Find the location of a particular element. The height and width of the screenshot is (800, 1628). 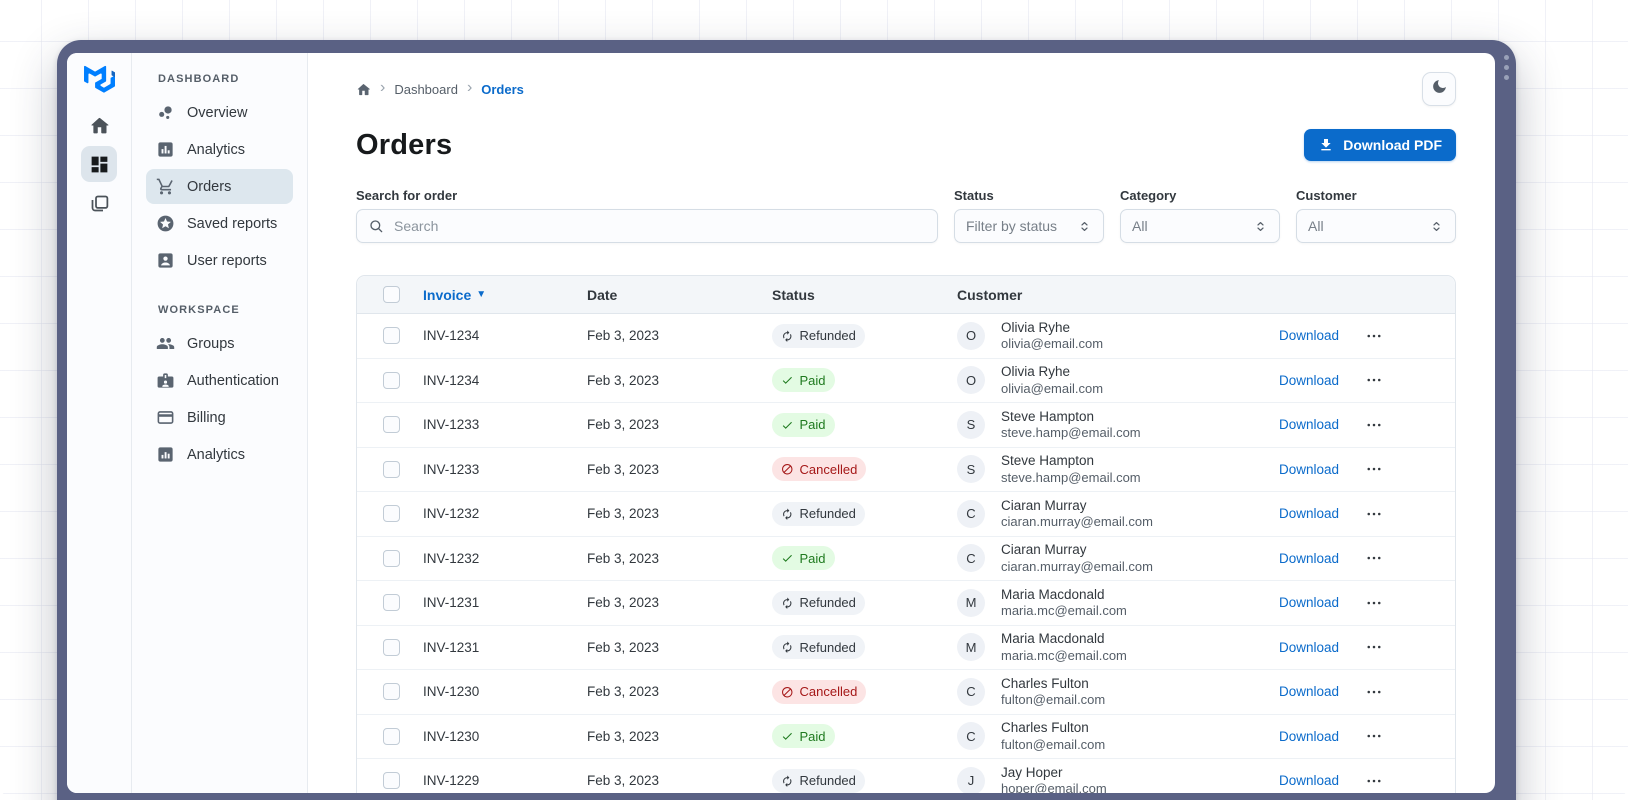

theme-toggle-button is located at coordinates (1439, 89).